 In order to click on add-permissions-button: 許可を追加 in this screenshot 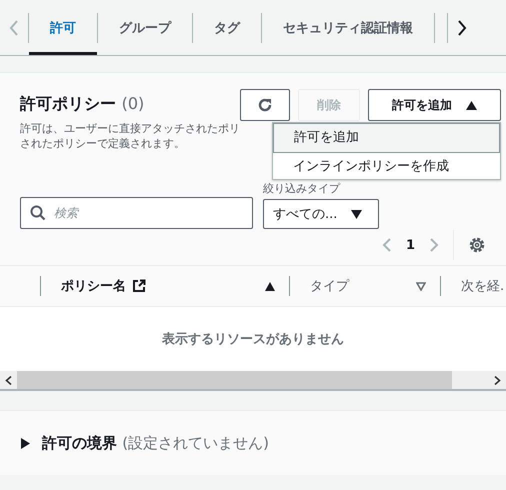, I will do `click(434, 105)`.